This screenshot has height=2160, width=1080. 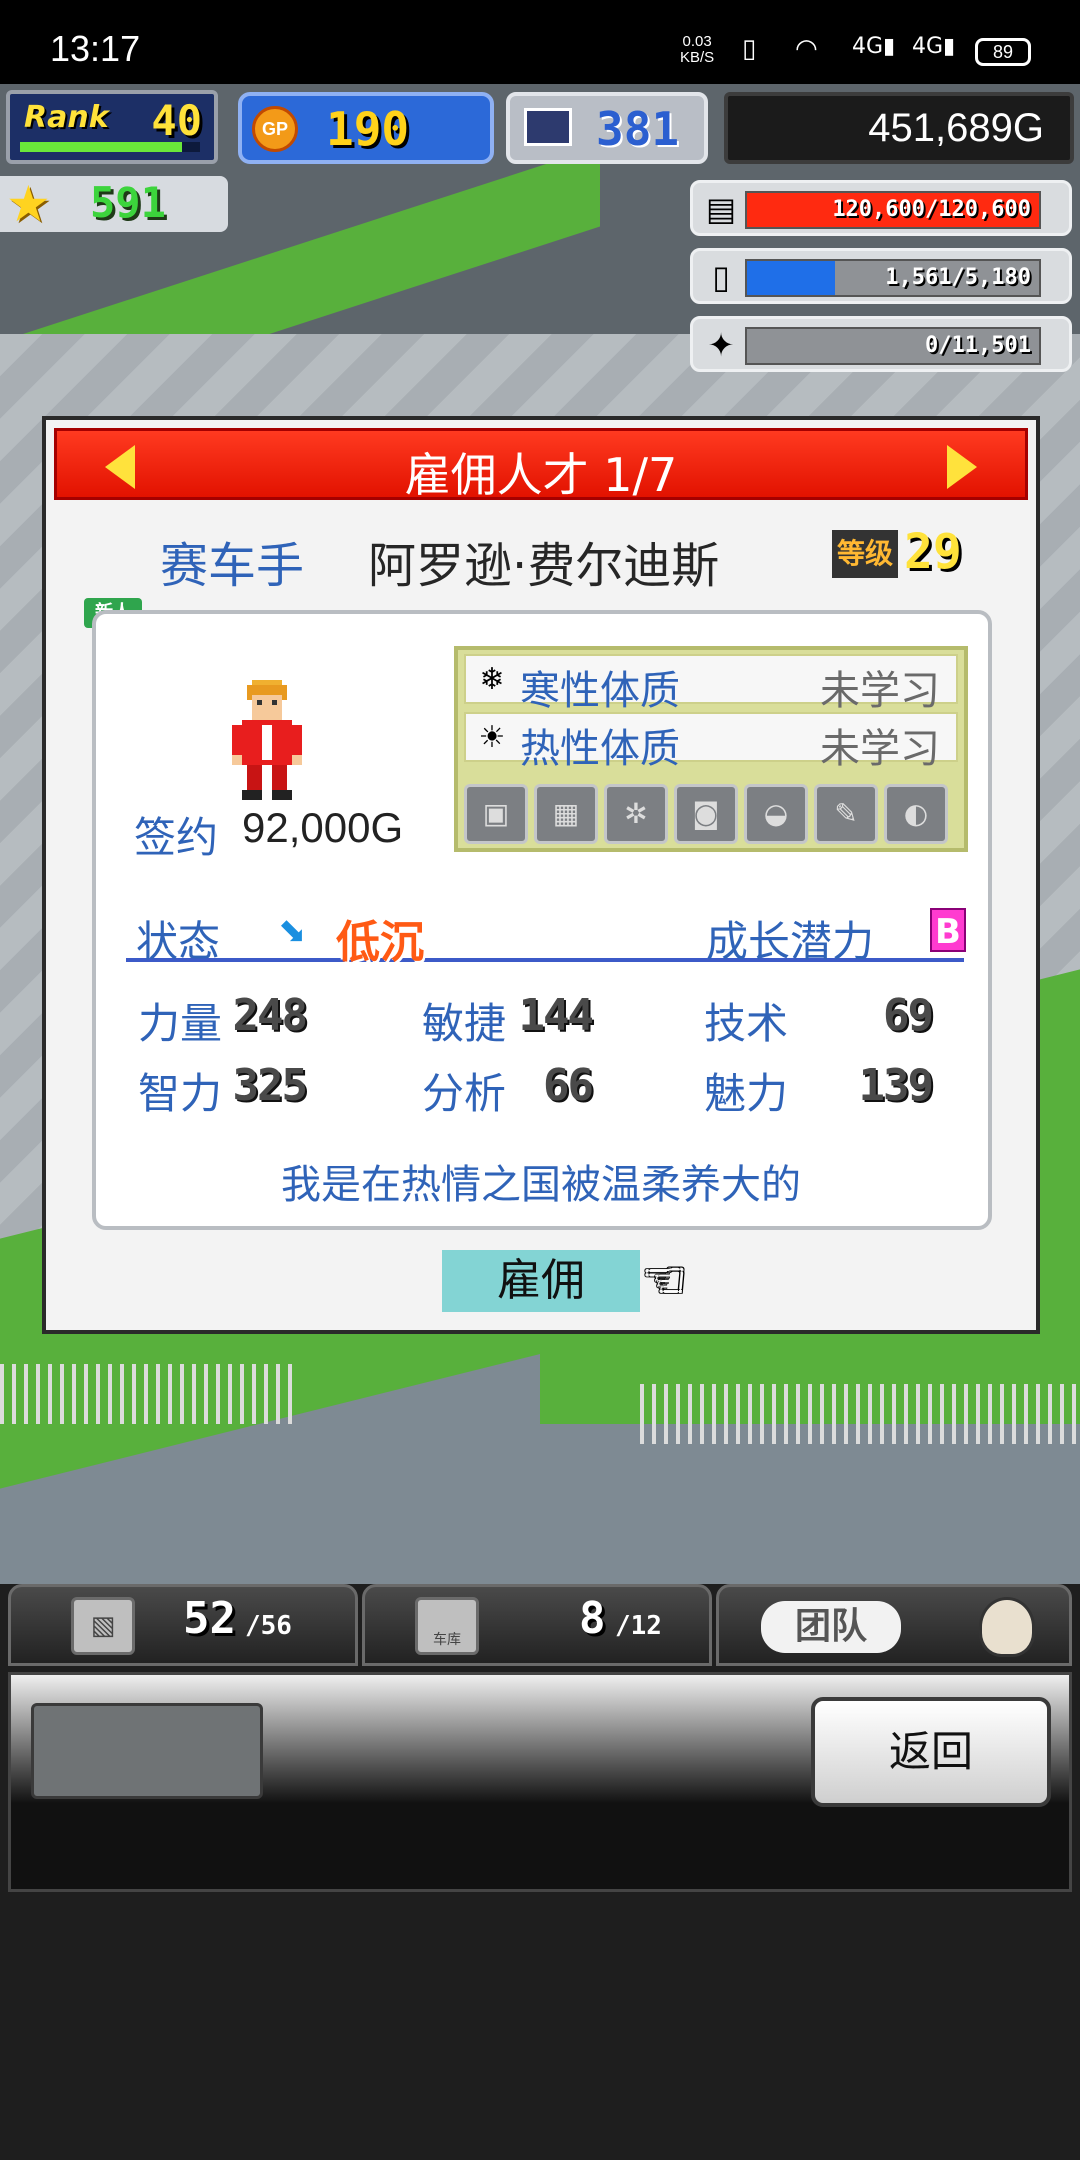 I want to click on tab-team: 团队, so click(x=894, y=1625).